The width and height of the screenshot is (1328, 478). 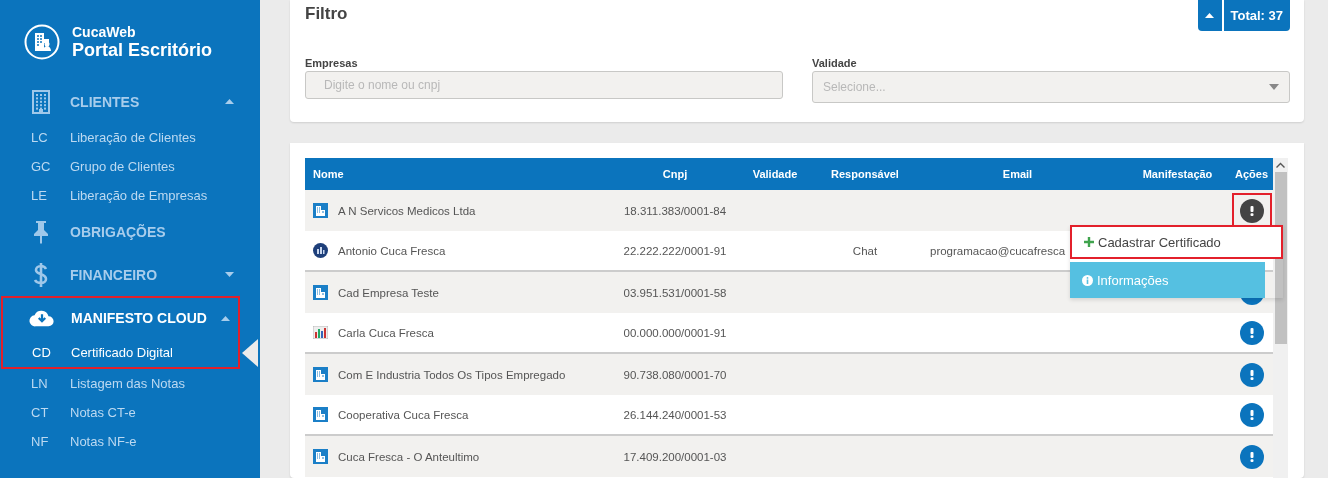 What do you see at coordinates (388, 292) in the screenshot?
I see `company-name: Cad Empresa Teste` at bounding box center [388, 292].